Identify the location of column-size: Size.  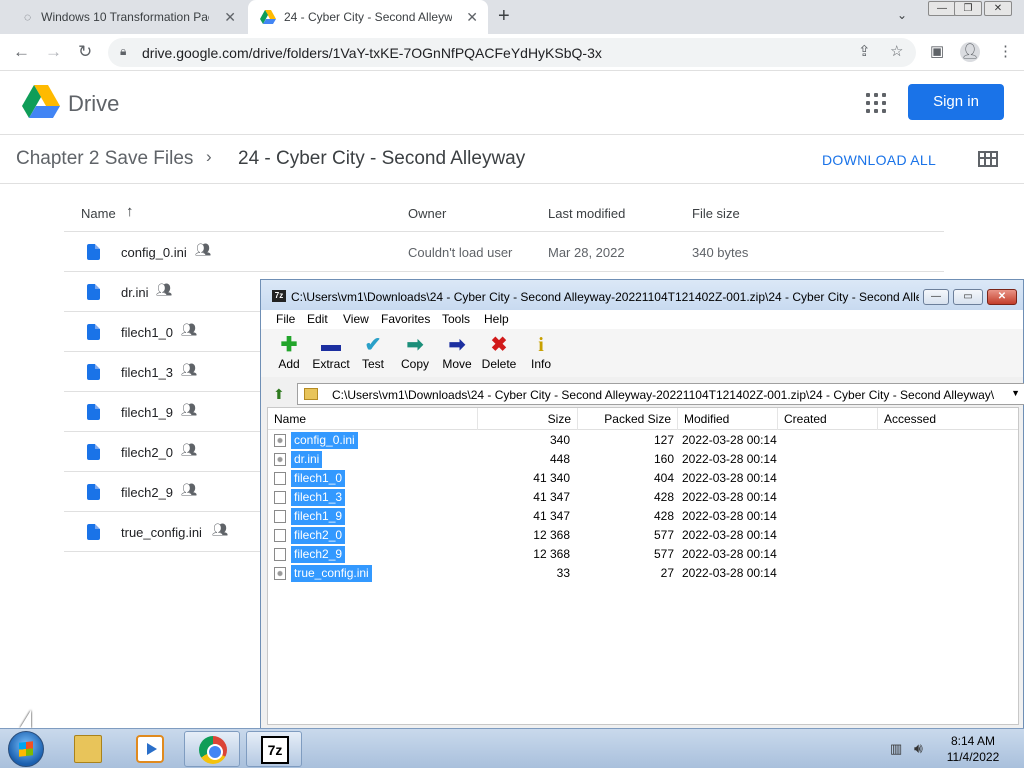
(528, 419).